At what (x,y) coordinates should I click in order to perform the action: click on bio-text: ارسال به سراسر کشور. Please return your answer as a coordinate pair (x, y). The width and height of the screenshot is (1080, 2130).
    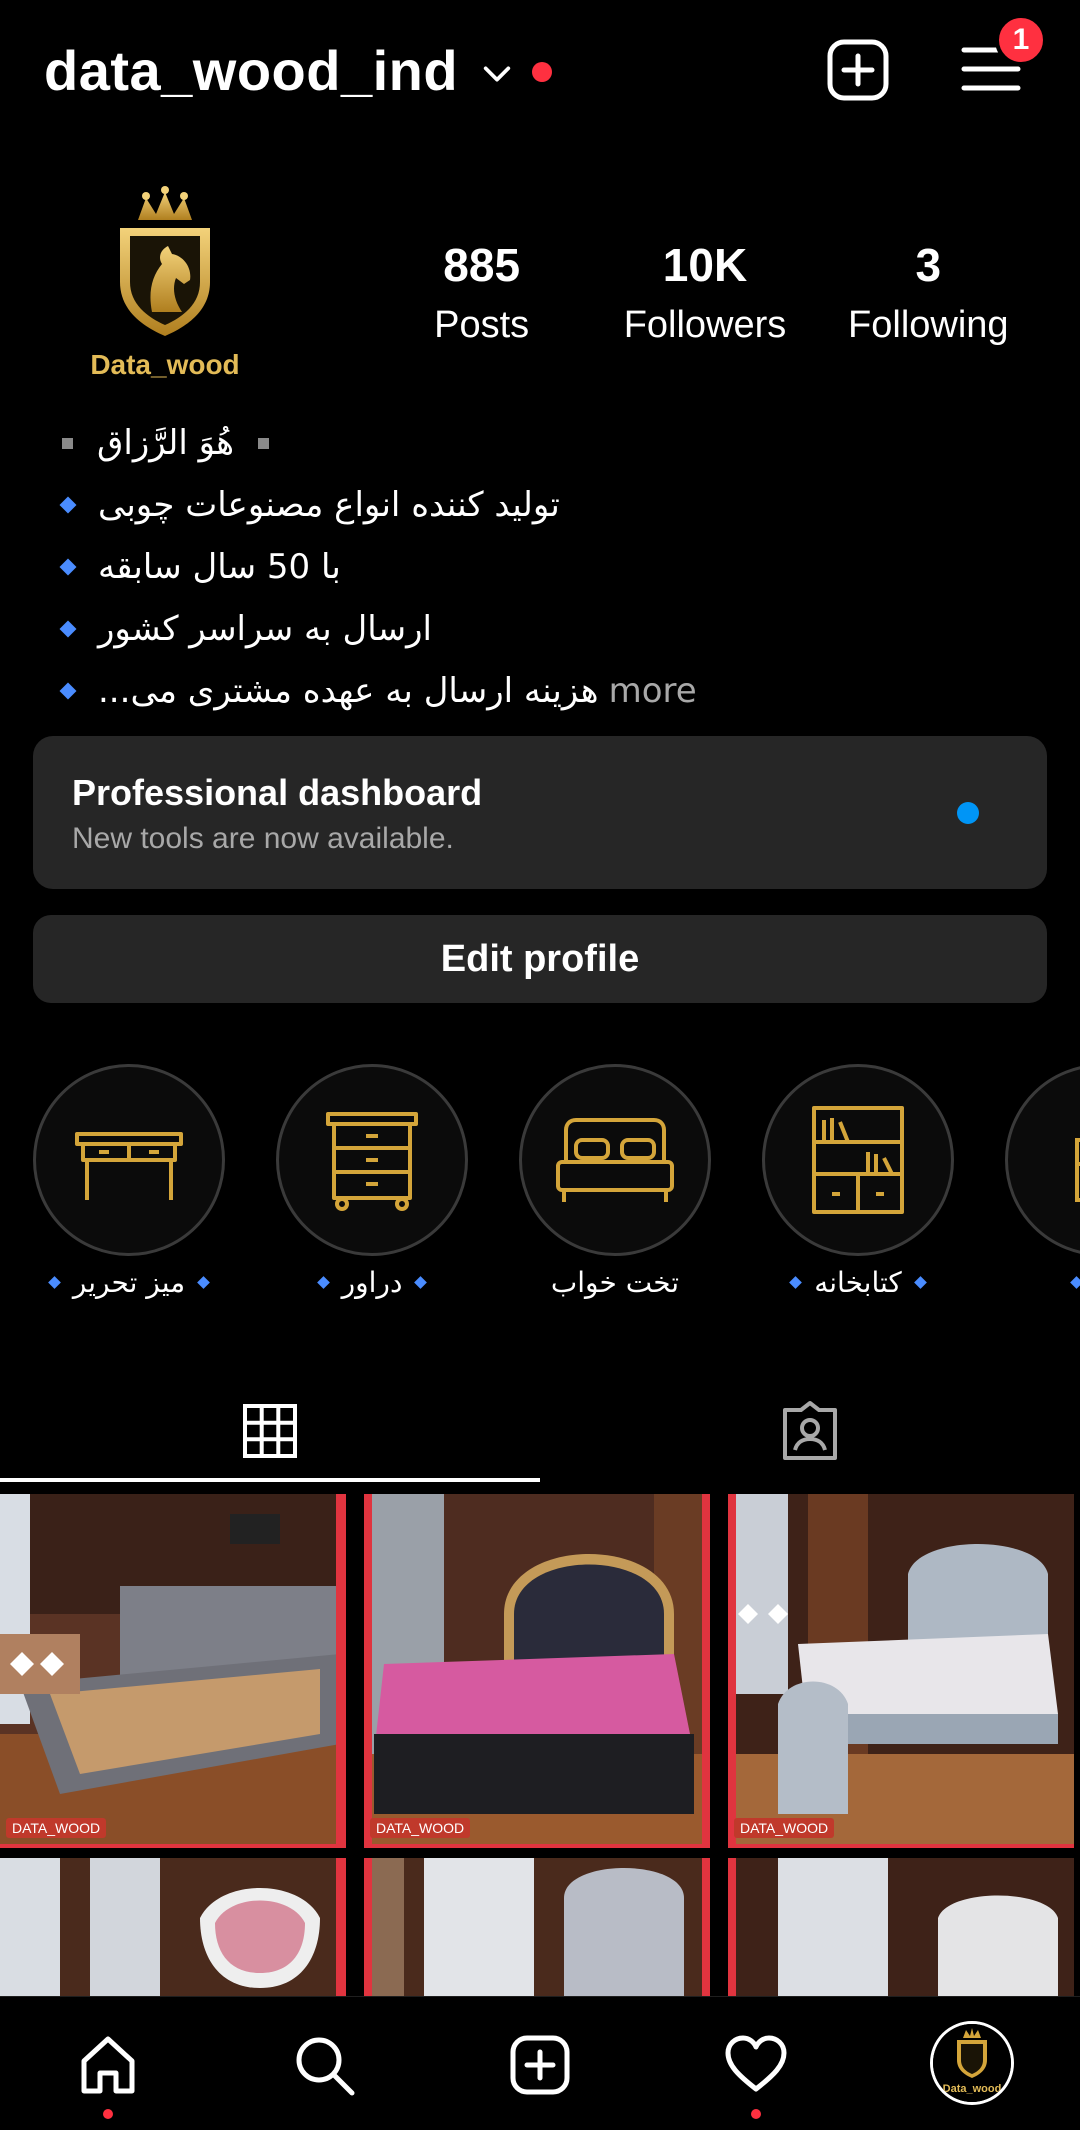
    Looking at the image, I should click on (265, 629).